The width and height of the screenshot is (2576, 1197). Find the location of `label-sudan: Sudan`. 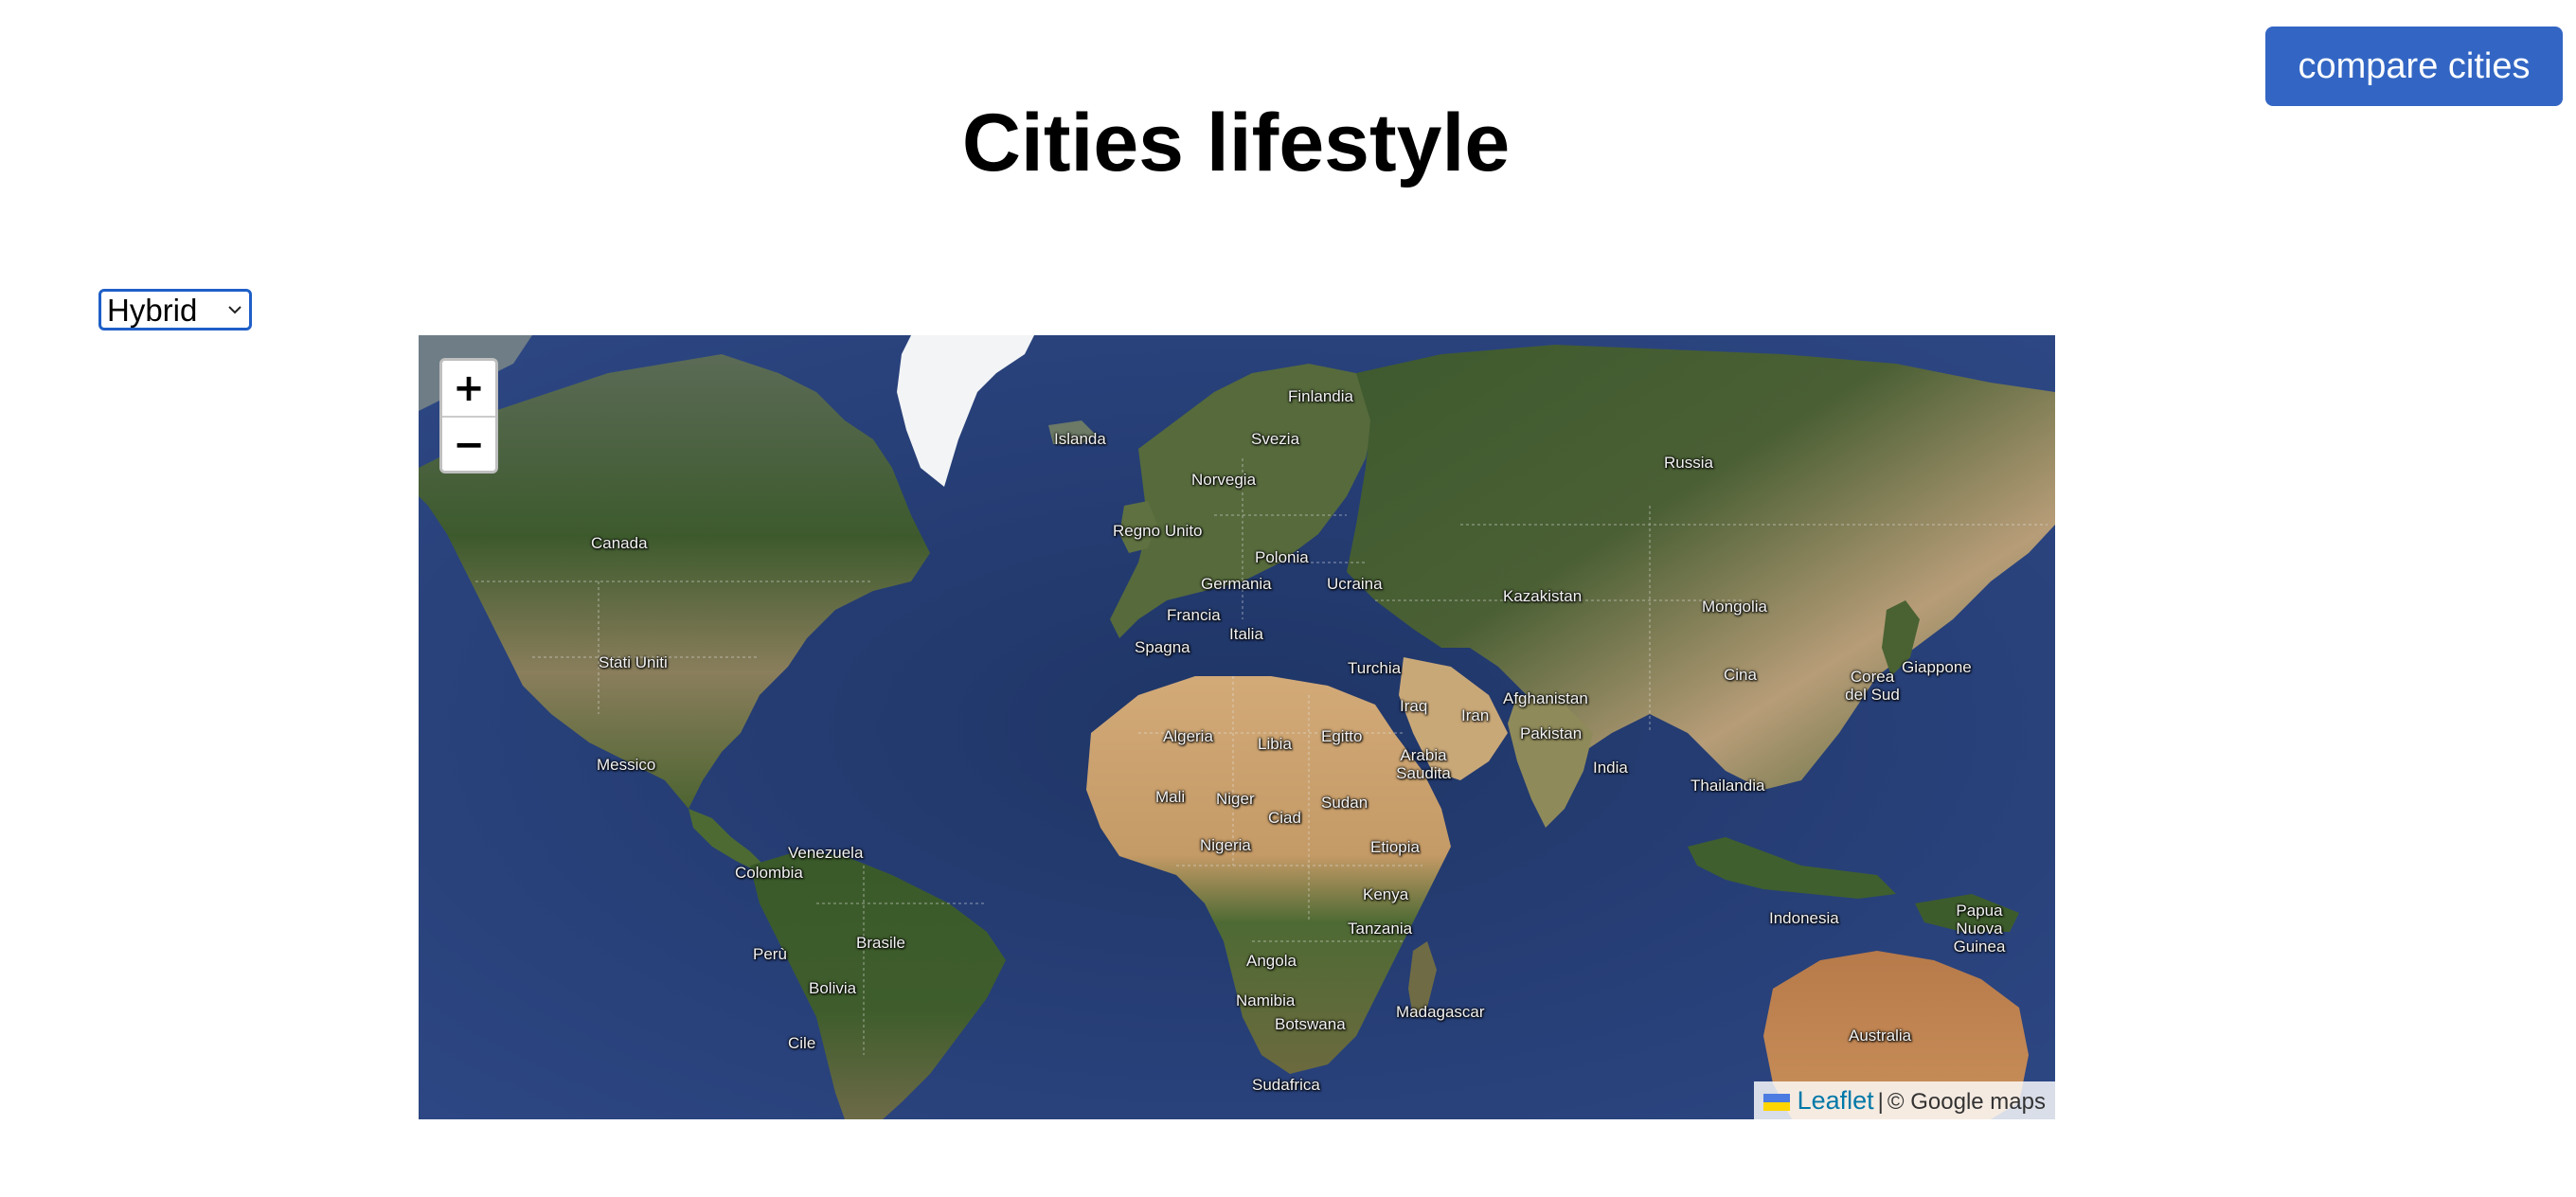

label-sudan: Sudan is located at coordinates (1344, 803).